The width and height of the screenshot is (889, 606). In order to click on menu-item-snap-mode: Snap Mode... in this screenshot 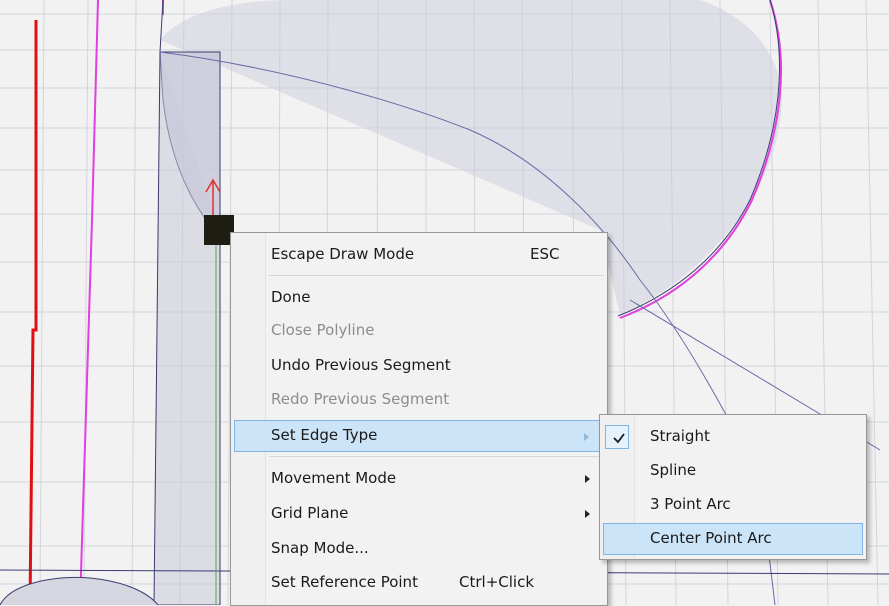, I will do `click(419, 548)`.